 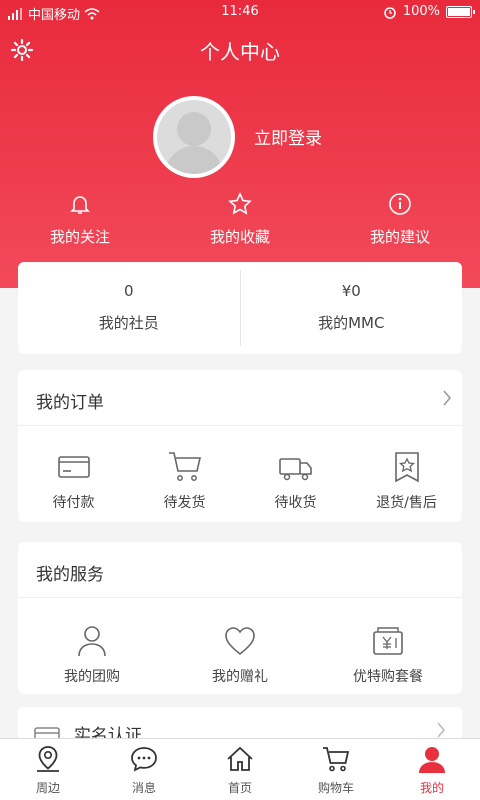 I want to click on login-link: 立即登录, so click(x=288, y=136).